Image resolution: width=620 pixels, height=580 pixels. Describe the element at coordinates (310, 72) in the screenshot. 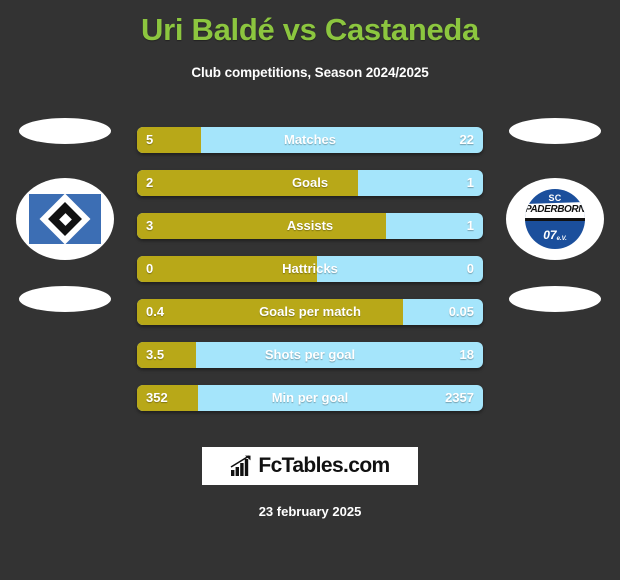

I see `page-subtitle: Club competitions, Season 2024/2025` at that location.